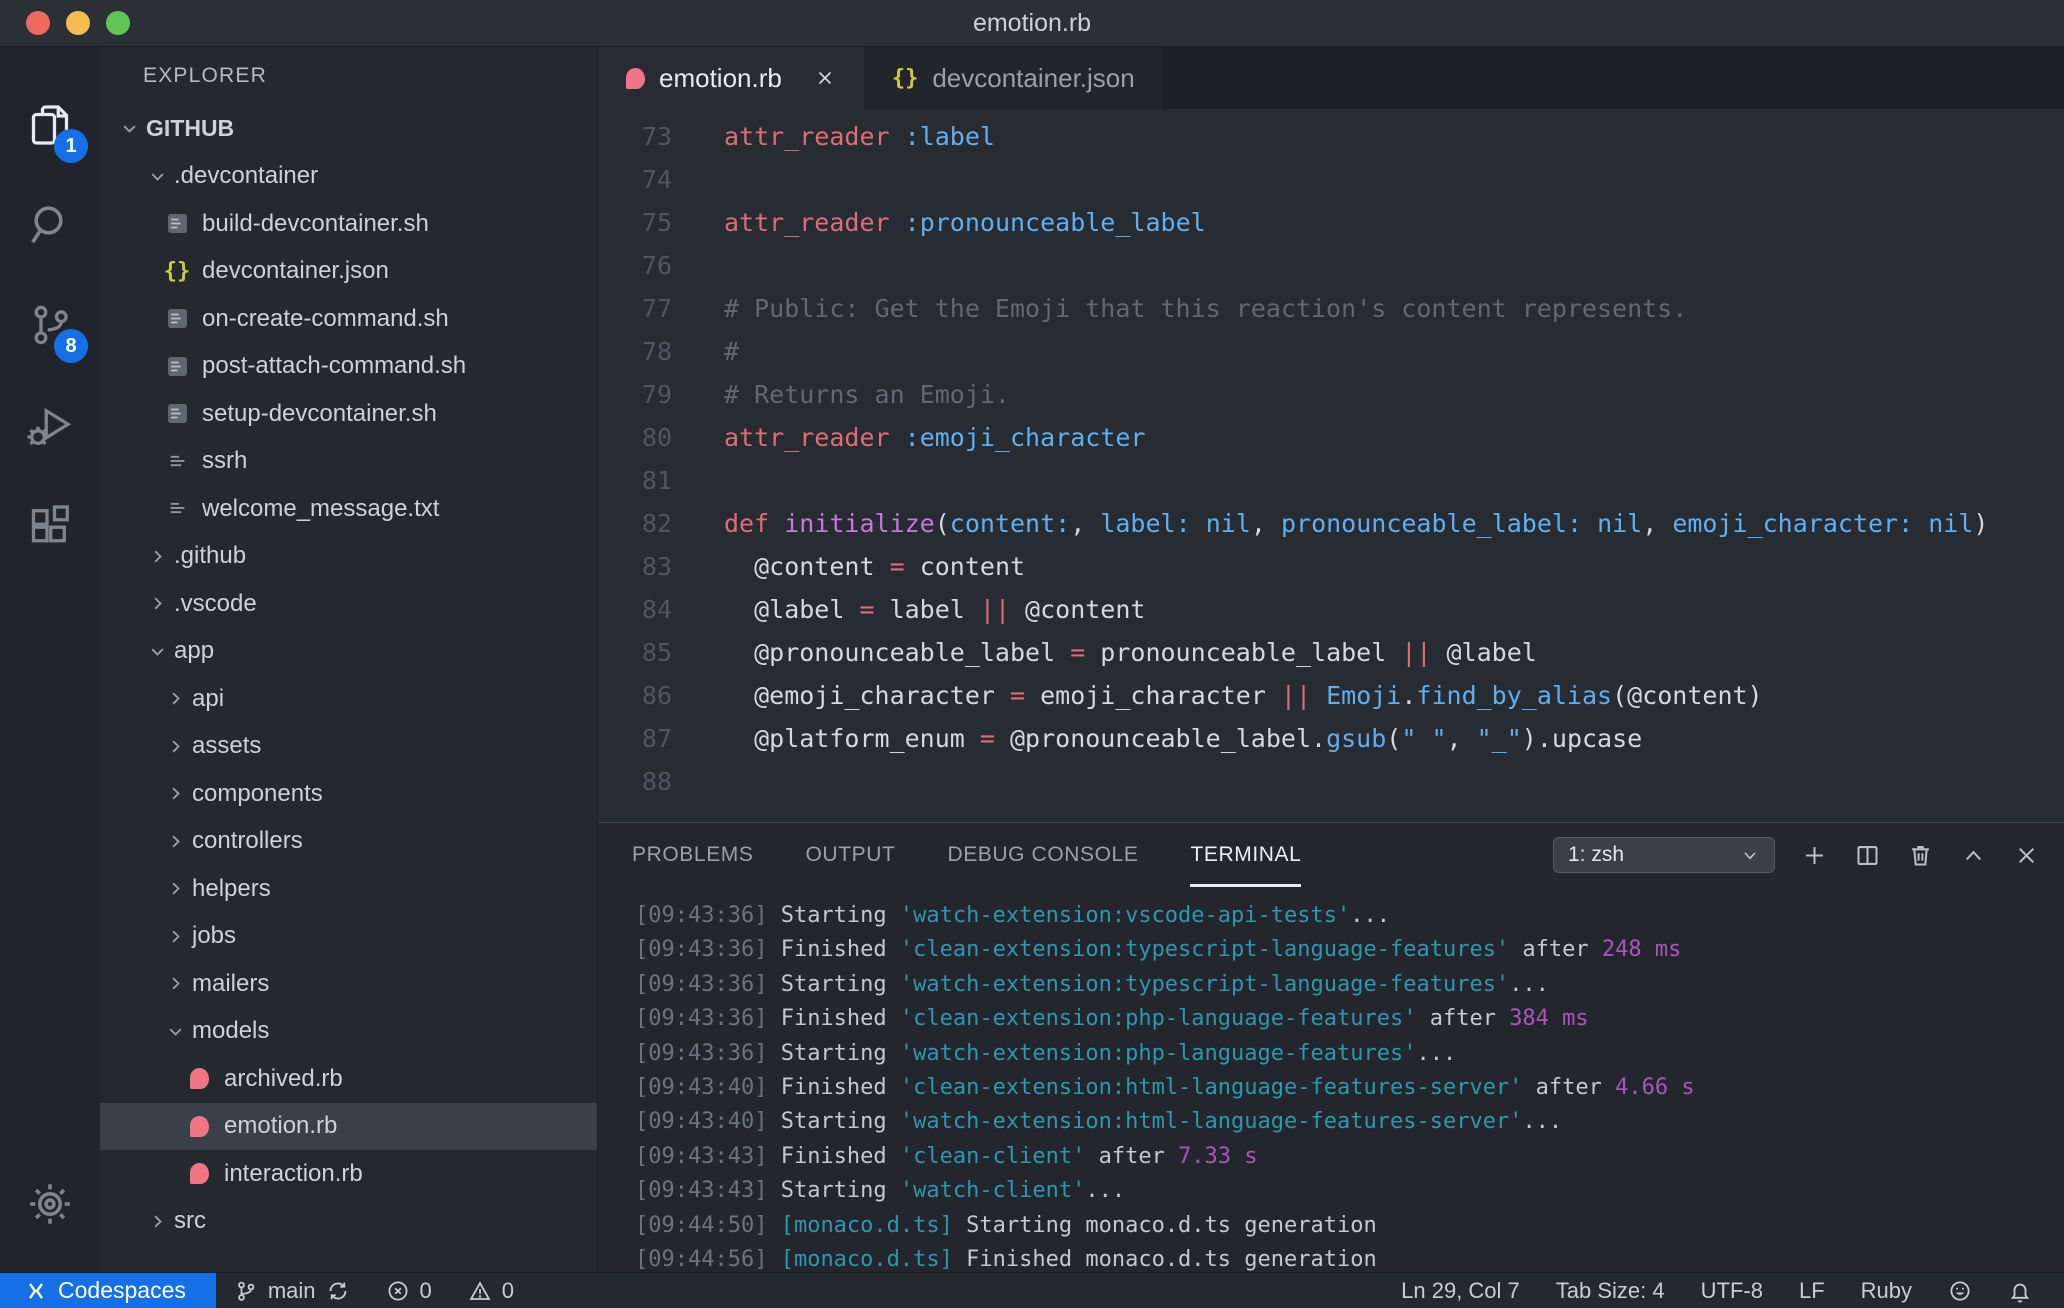 This screenshot has height=1308, width=2064. Describe the element at coordinates (1025, 437) in the screenshot. I see `code-token: :emoji_character` at that location.